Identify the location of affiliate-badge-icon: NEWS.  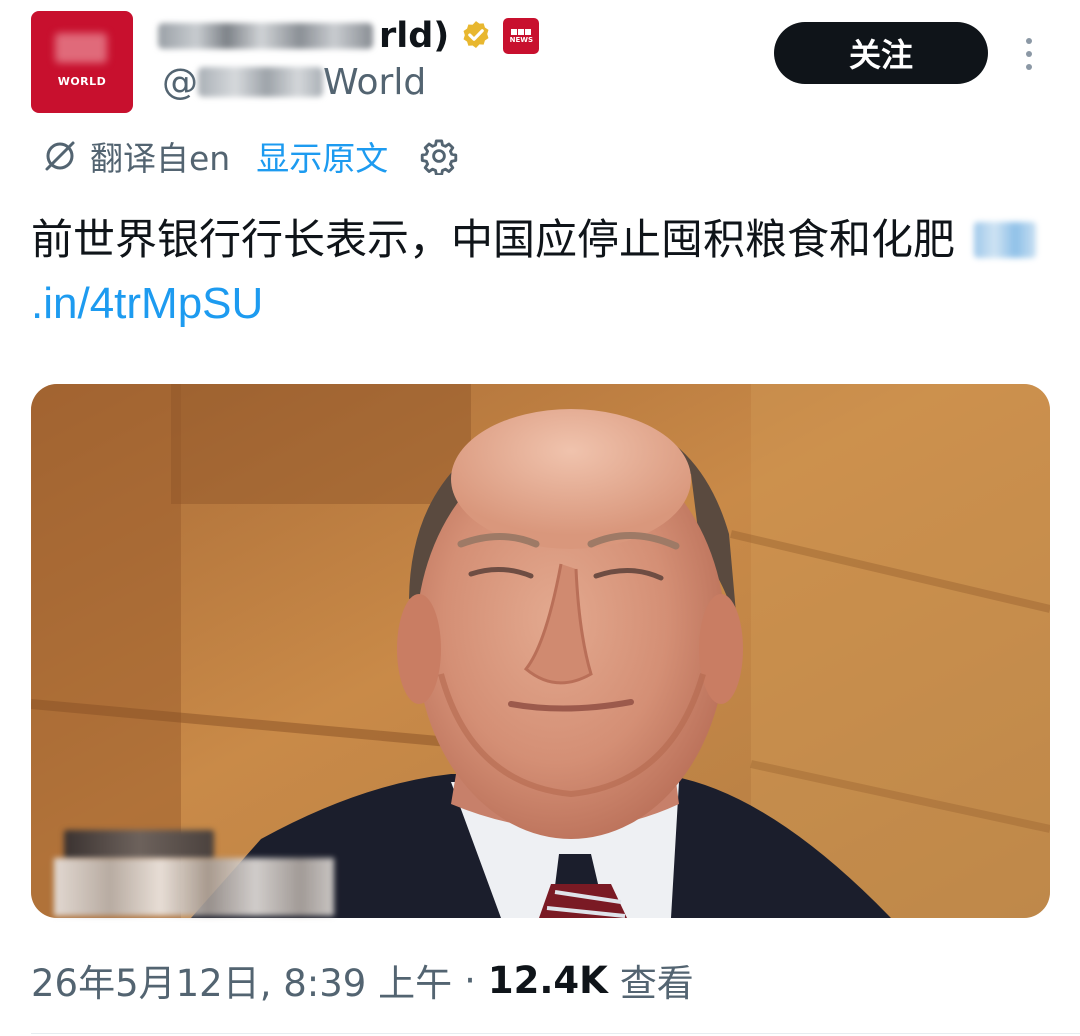
(521, 36).